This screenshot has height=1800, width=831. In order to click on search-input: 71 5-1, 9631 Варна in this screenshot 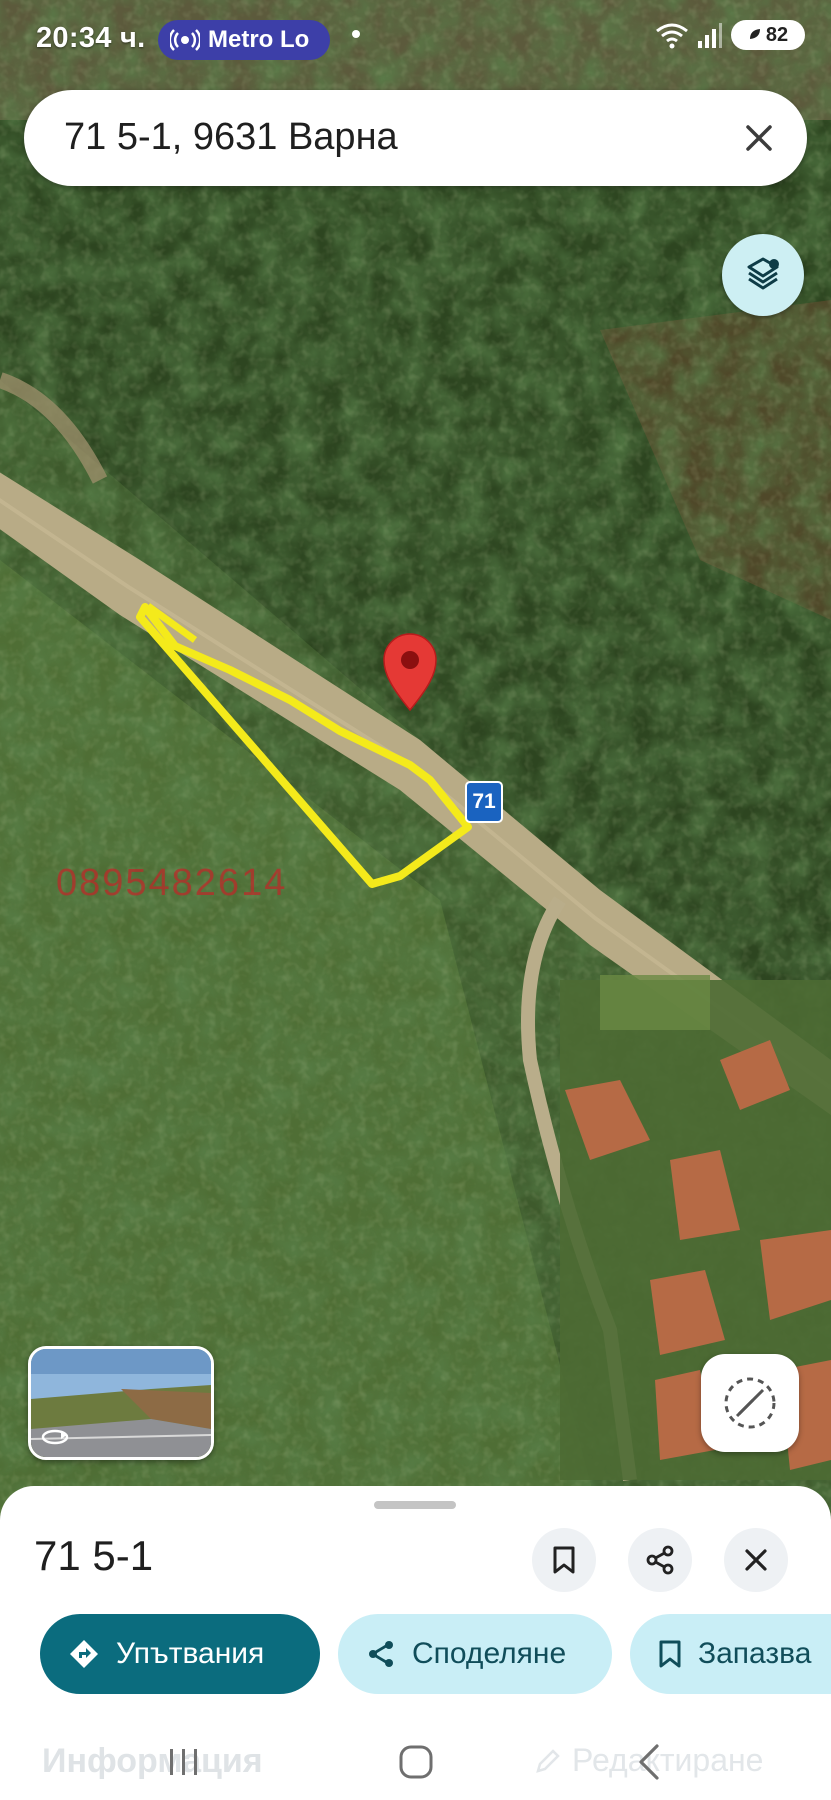, I will do `click(231, 137)`.